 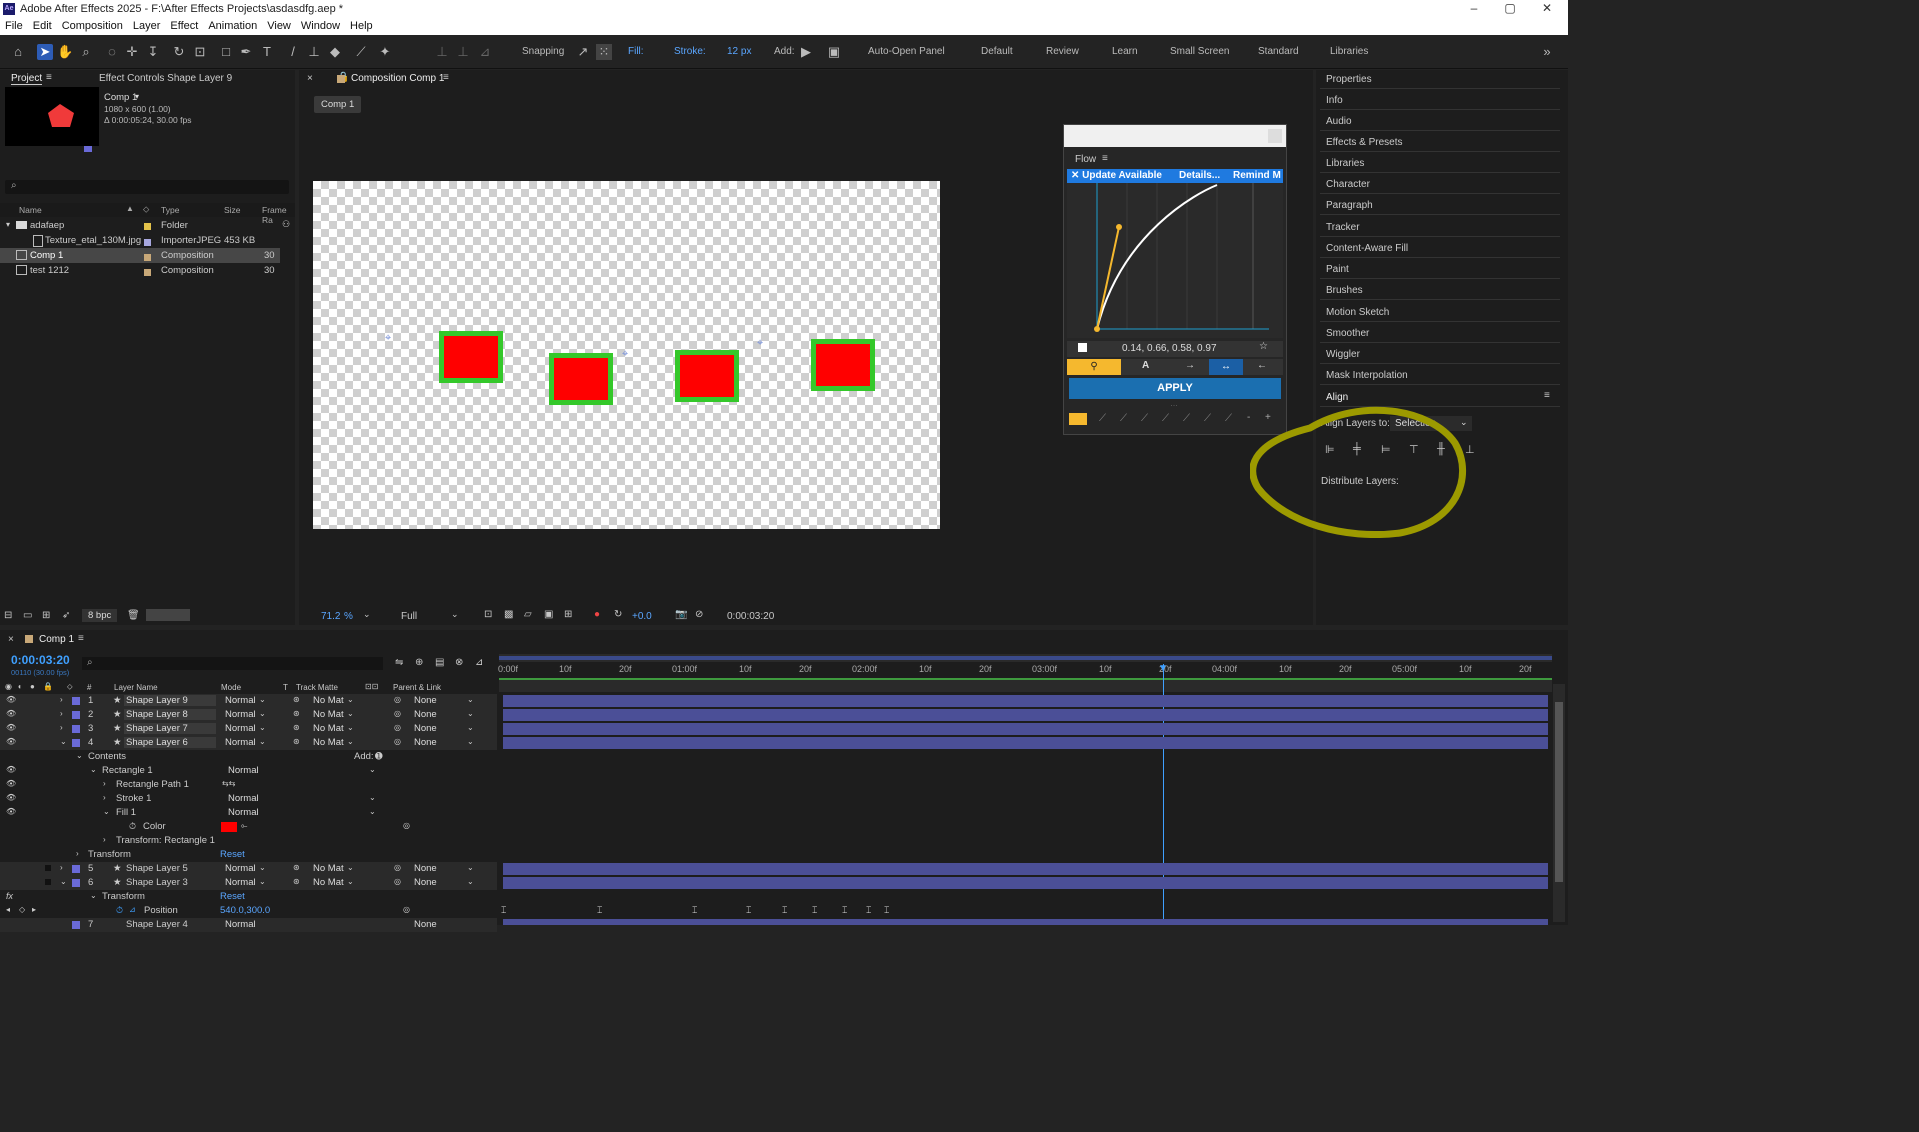 What do you see at coordinates (1348, 184) in the screenshot?
I see `panel-character: Character` at bounding box center [1348, 184].